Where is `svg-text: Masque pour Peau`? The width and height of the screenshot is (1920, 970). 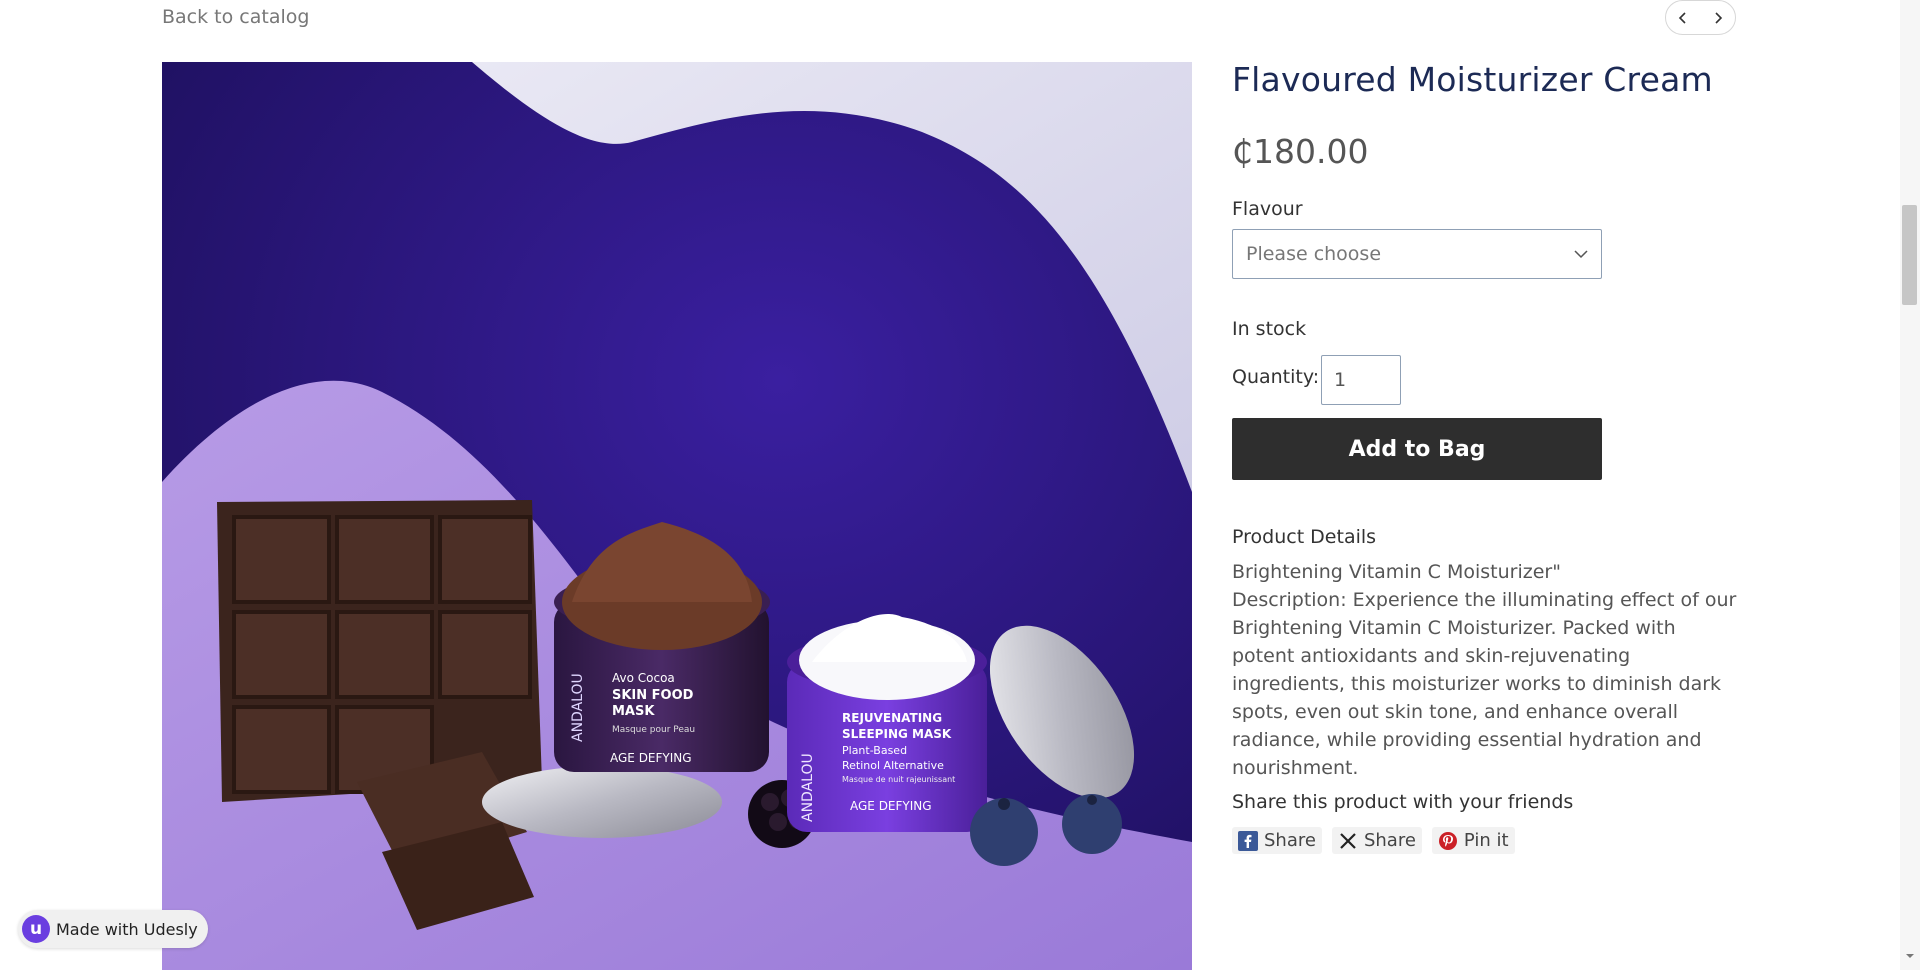
svg-text: Masque pour Peau is located at coordinates (653, 730).